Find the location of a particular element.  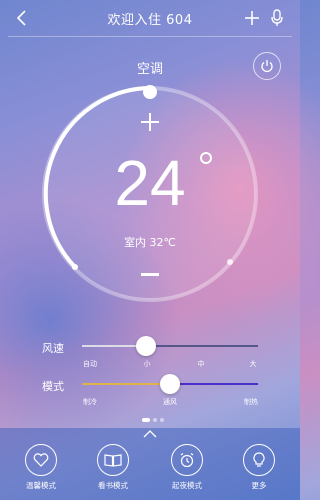

fan-speed-track is located at coordinates (170, 346).